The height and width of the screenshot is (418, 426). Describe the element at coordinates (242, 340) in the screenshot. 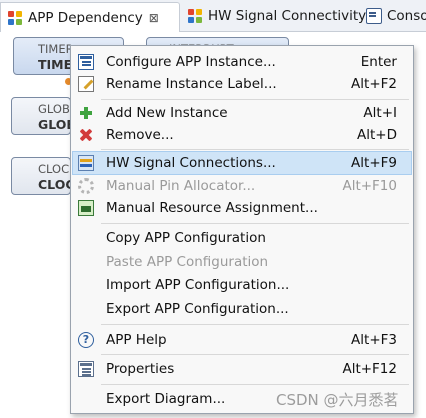

I see `menu-item-app-help: ? APP Help Alt+F3` at that location.